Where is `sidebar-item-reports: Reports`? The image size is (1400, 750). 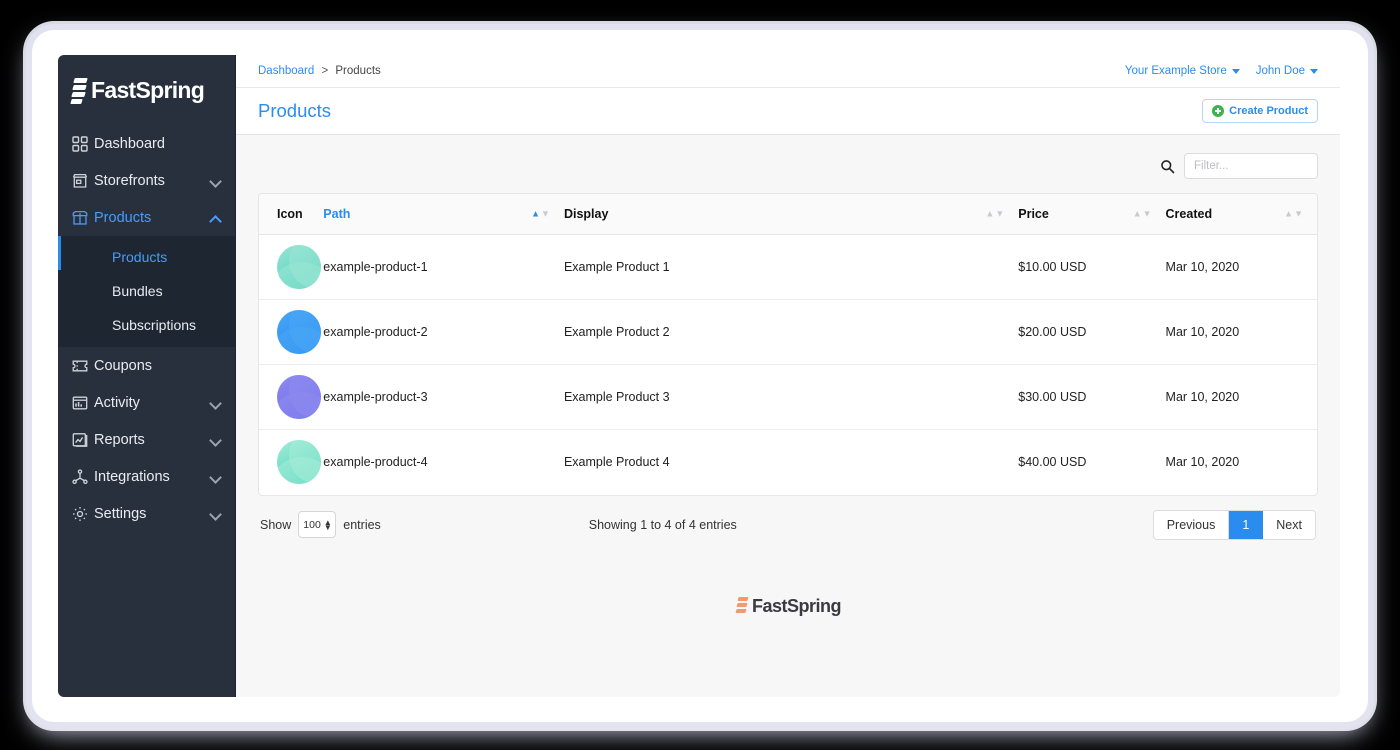 sidebar-item-reports: Reports is located at coordinates (146, 439).